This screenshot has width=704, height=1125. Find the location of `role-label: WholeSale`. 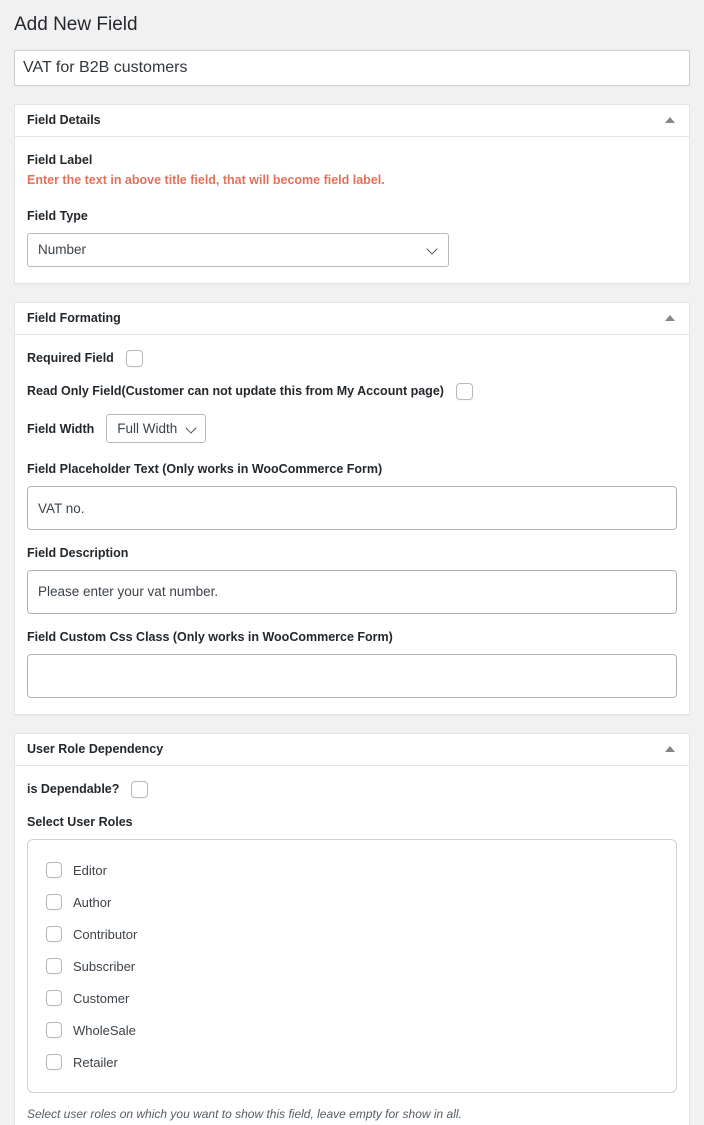

role-label: WholeSale is located at coordinates (104, 1030).